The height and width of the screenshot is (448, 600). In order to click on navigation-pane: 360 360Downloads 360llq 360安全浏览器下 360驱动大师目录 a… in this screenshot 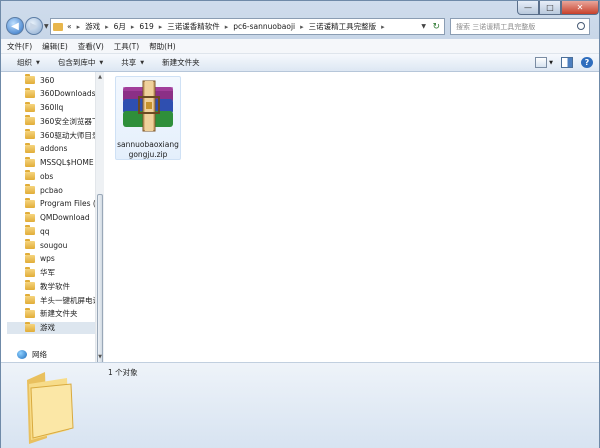, I will do `click(52, 217)`.